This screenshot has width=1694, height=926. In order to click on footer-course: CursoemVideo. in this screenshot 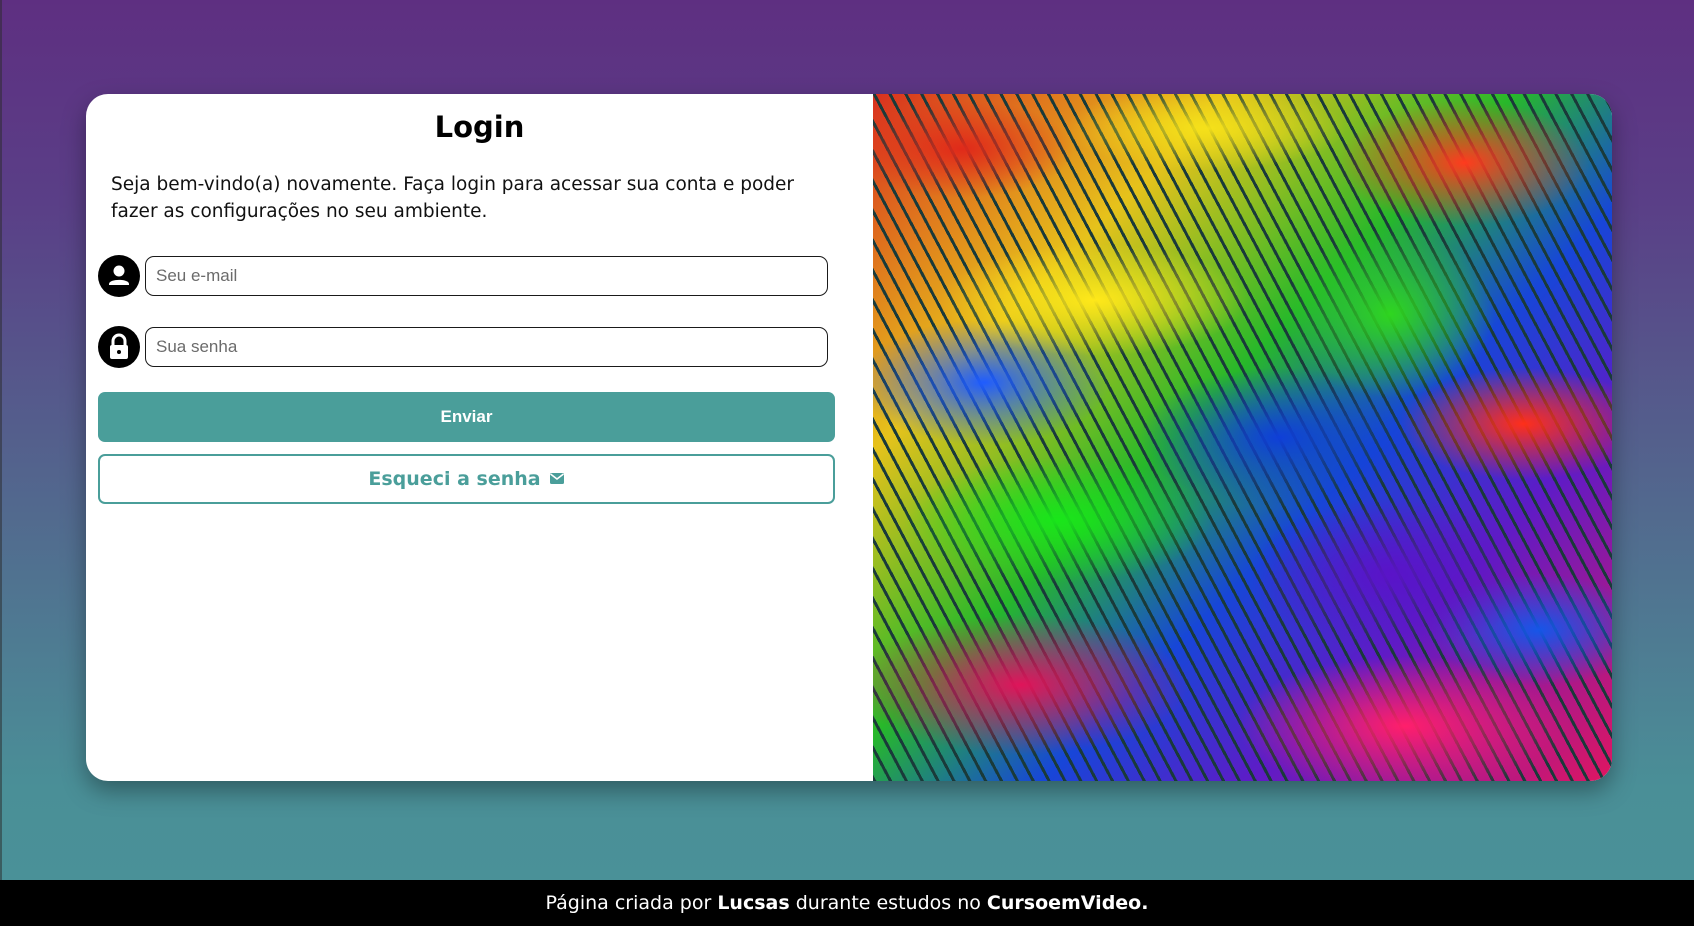, I will do `click(1067, 903)`.